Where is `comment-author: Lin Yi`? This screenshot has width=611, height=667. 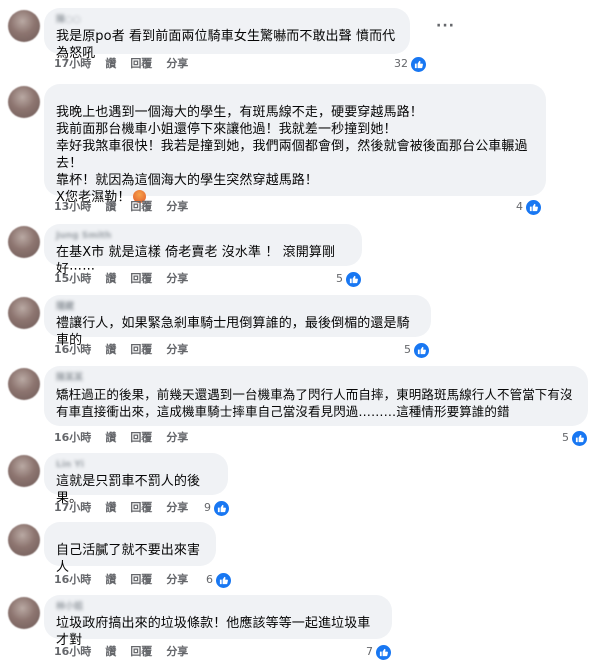
comment-author: Lin Yi is located at coordinates (136, 465).